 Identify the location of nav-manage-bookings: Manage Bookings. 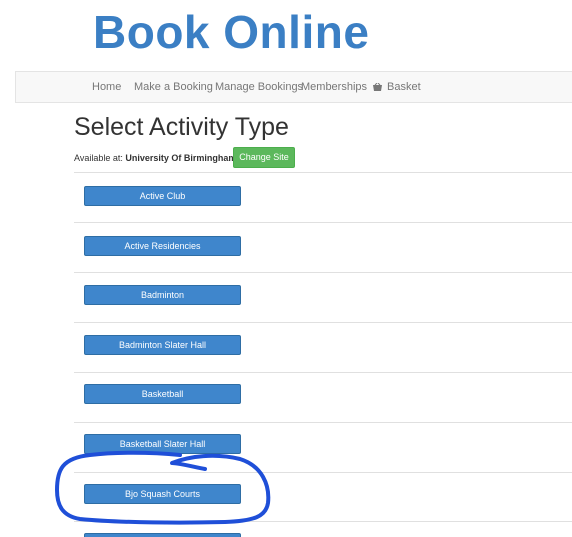
(259, 87).